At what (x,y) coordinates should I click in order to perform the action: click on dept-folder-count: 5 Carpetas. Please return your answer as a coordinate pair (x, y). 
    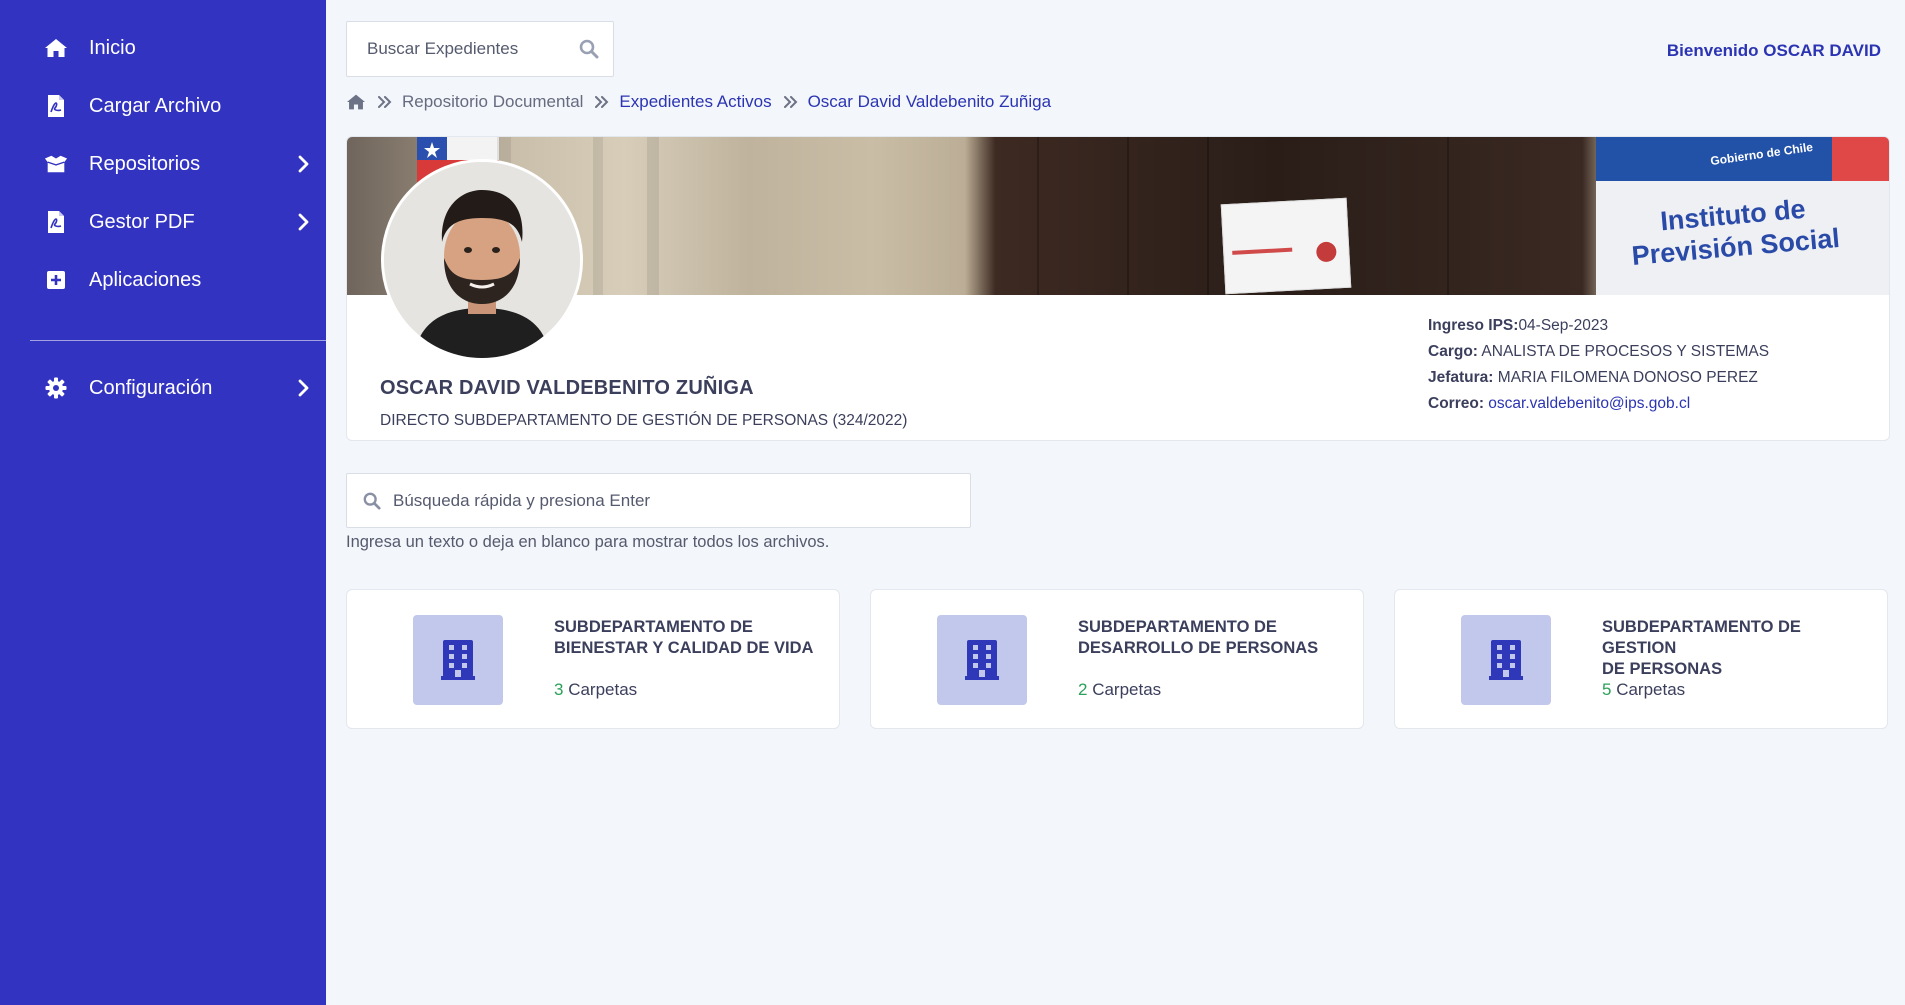
    Looking at the image, I should click on (1644, 689).